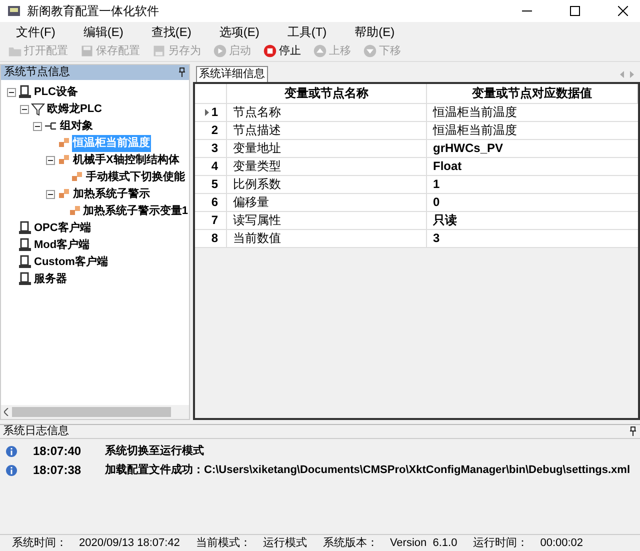 The height and width of the screenshot is (551, 640). Describe the element at coordinates (57, 471) in the screenshot. I see `log-time: 18:07:38` at that location.